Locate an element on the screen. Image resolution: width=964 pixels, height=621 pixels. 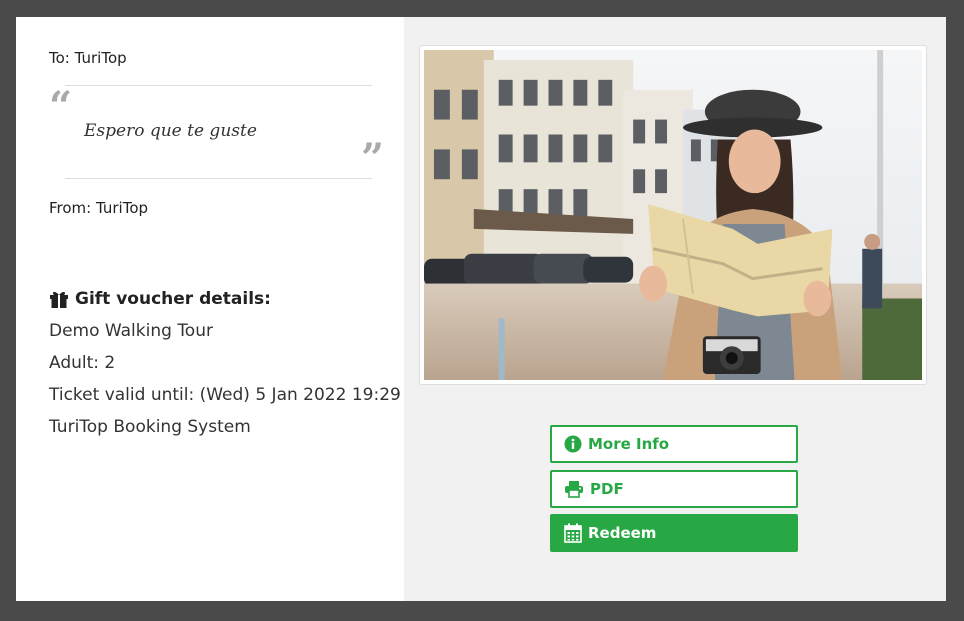
detail-tickets: Adult: 2 is located at coordinates (82, 363).